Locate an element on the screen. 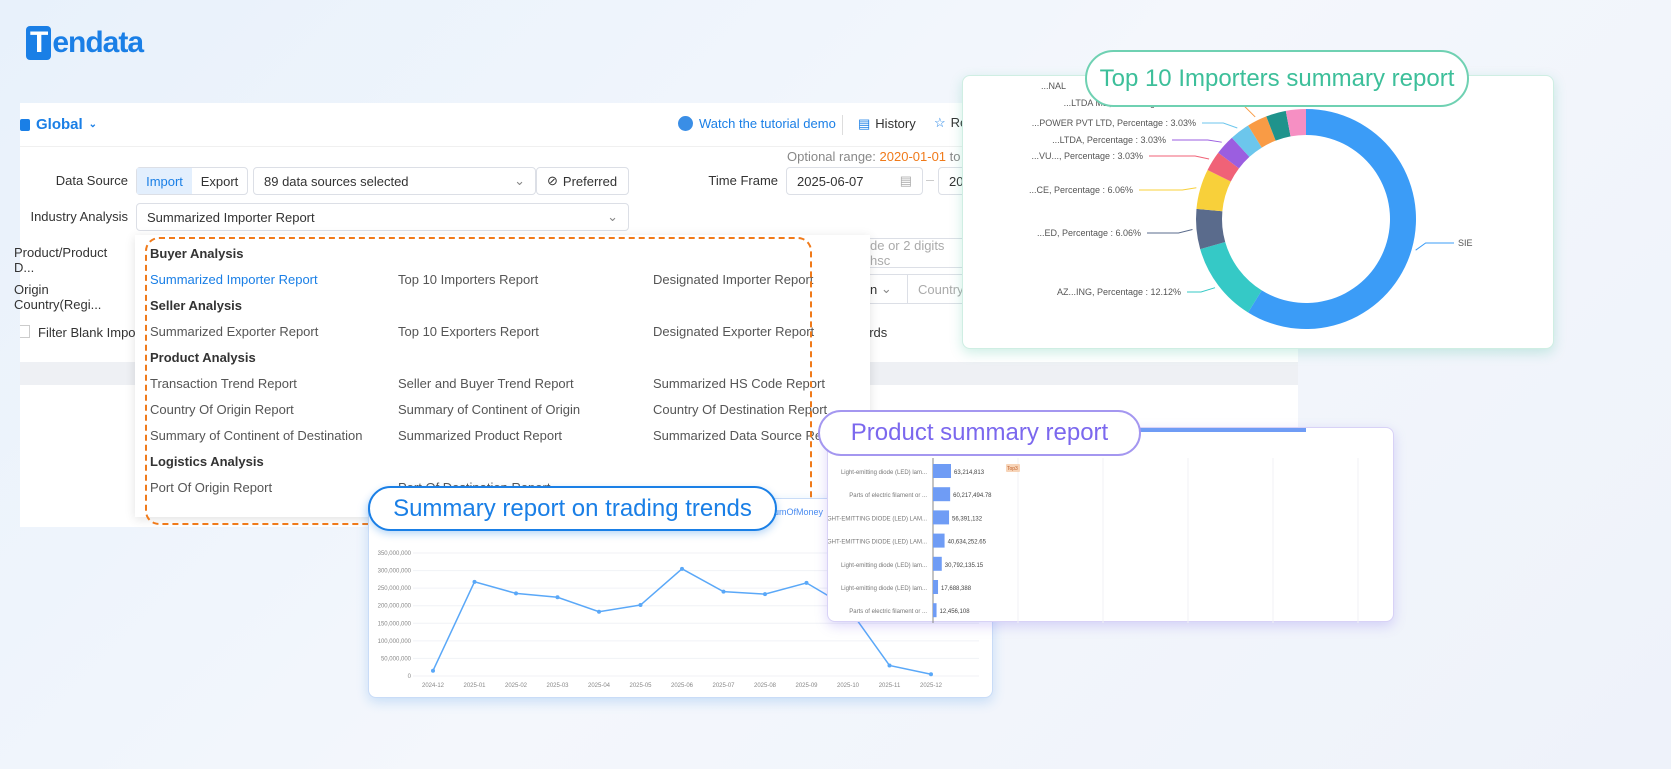 Image resolution: width=1671 pixels, height=769 pixels. product-input: de or 2 digits hsc is located at coordinates (915, 253).